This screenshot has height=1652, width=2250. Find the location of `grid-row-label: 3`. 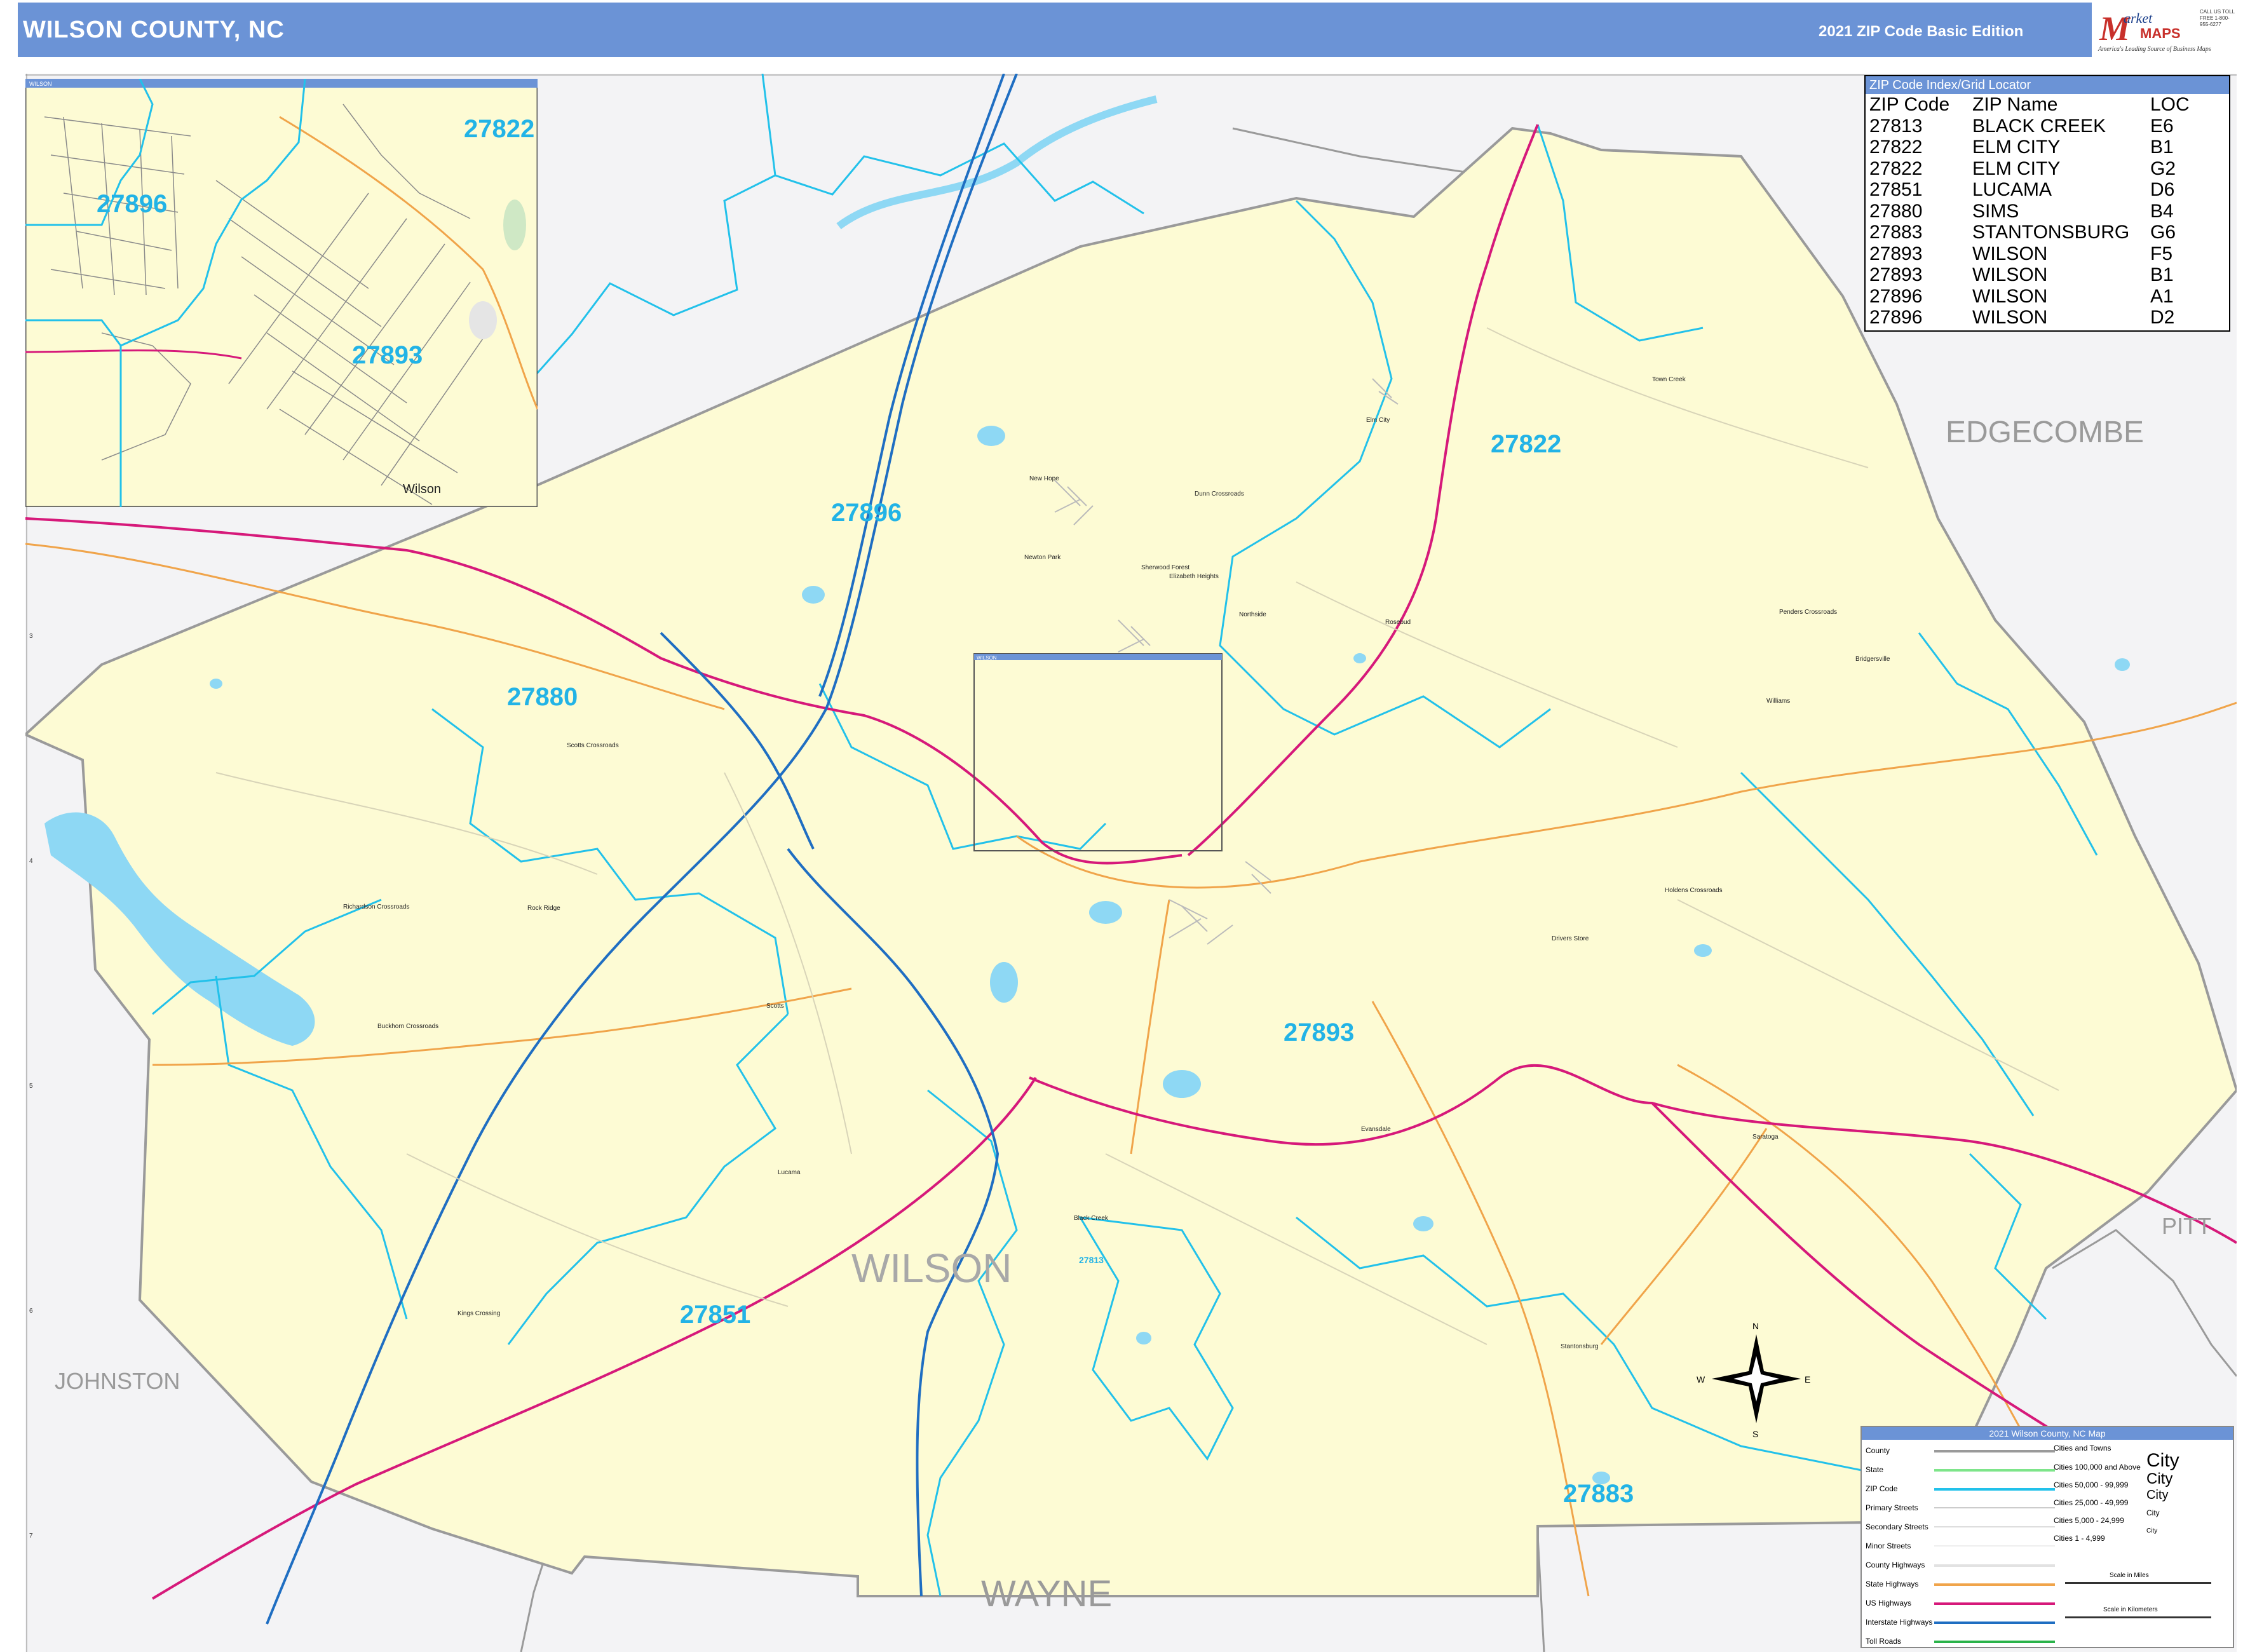

grid-row-label: 3 is located at coordinates (31, 637).